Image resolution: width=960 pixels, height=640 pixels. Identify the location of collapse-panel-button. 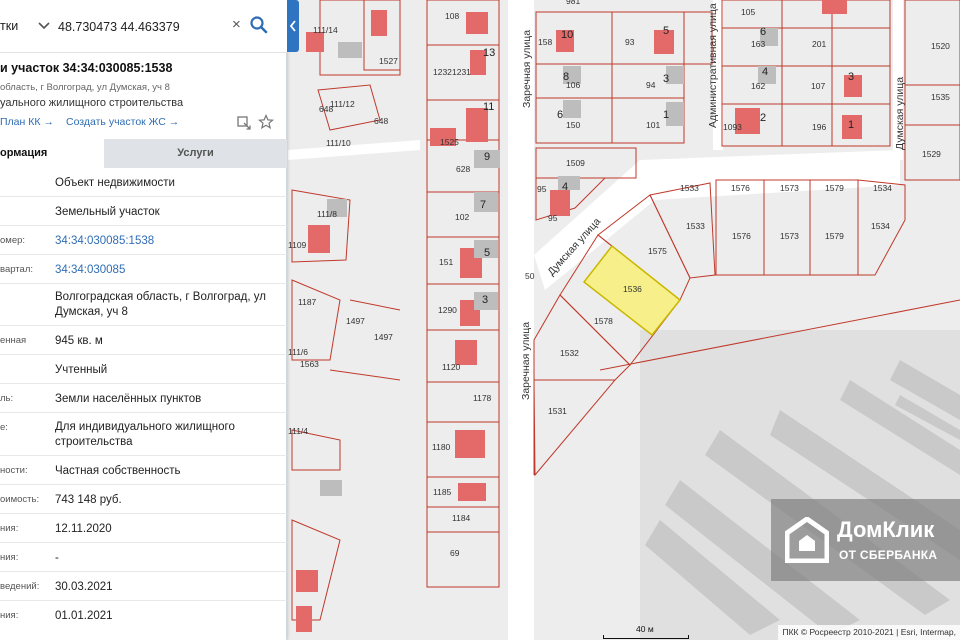
(293, 26).